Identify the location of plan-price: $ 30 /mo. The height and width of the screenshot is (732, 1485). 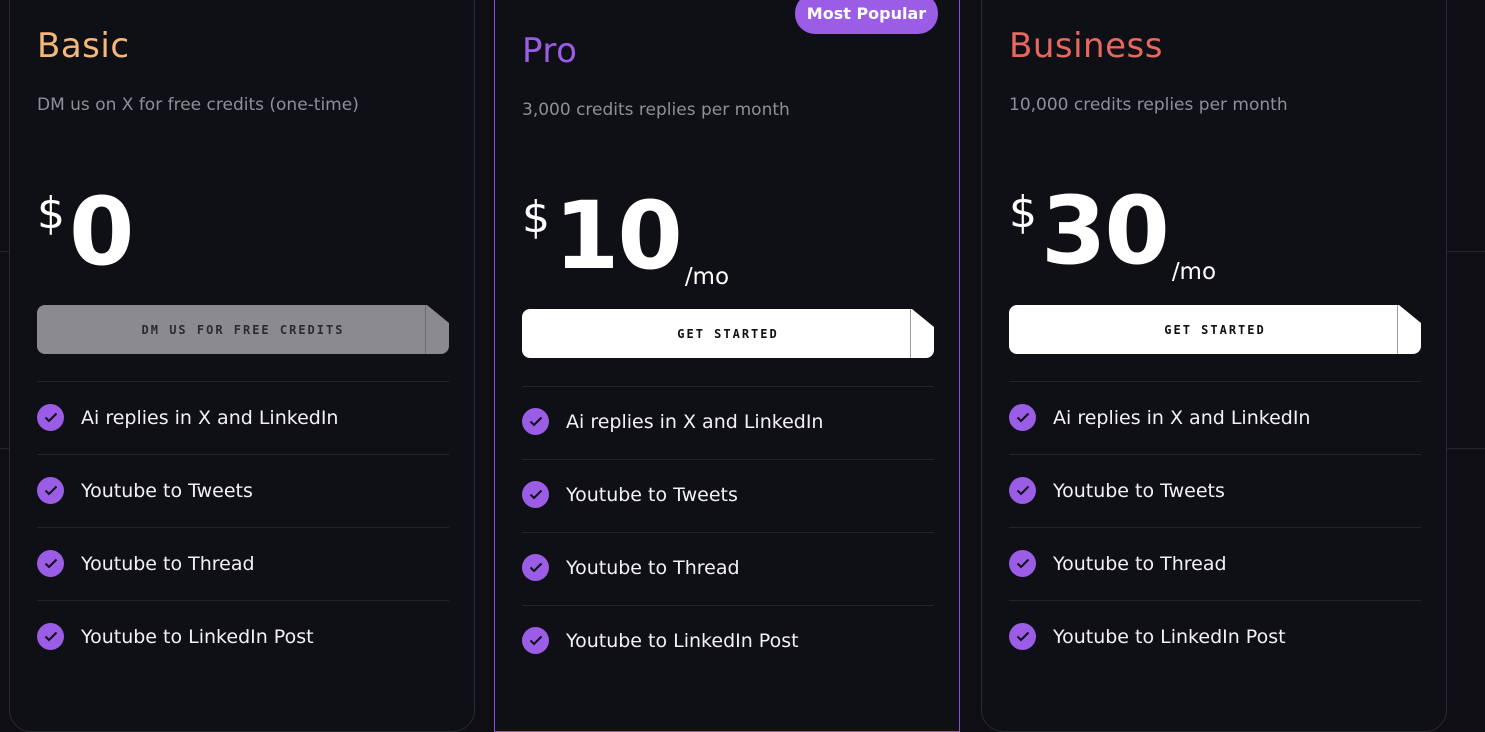
(1112, 231).